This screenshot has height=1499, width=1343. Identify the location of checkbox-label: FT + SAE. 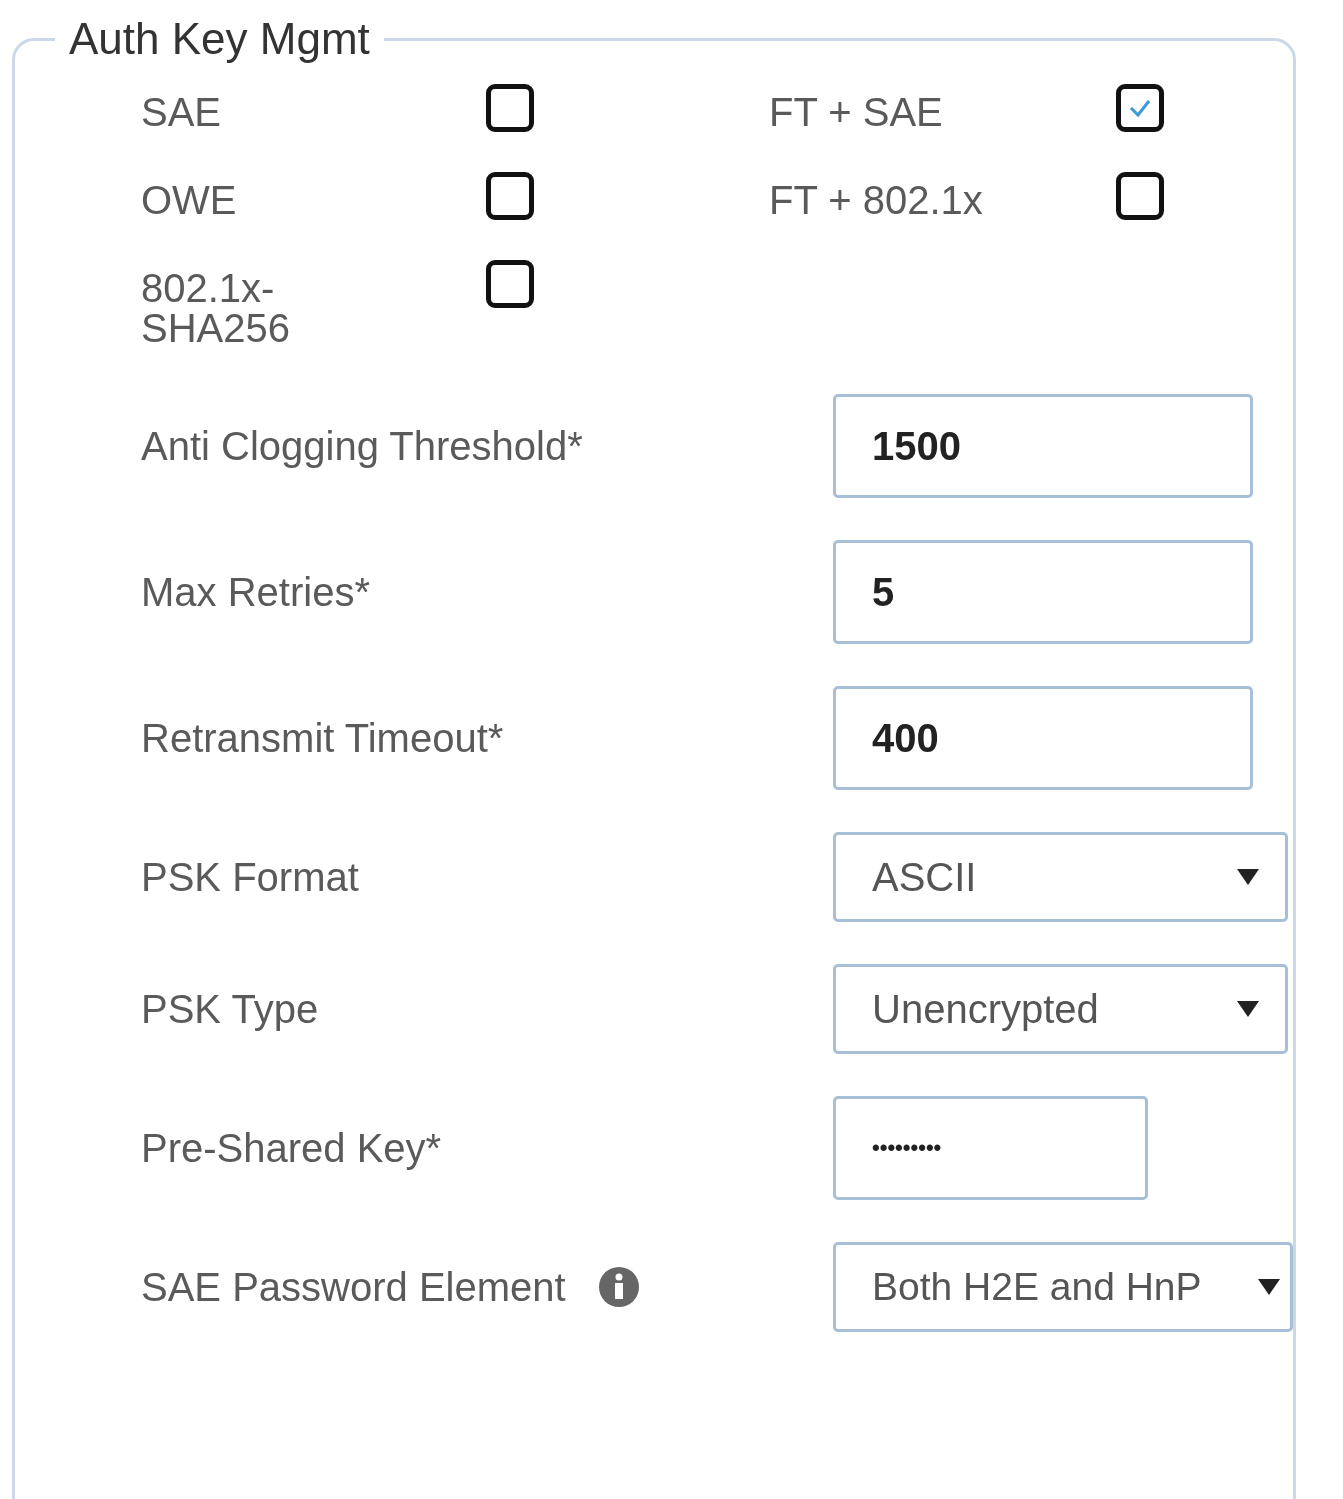
(856, 110).